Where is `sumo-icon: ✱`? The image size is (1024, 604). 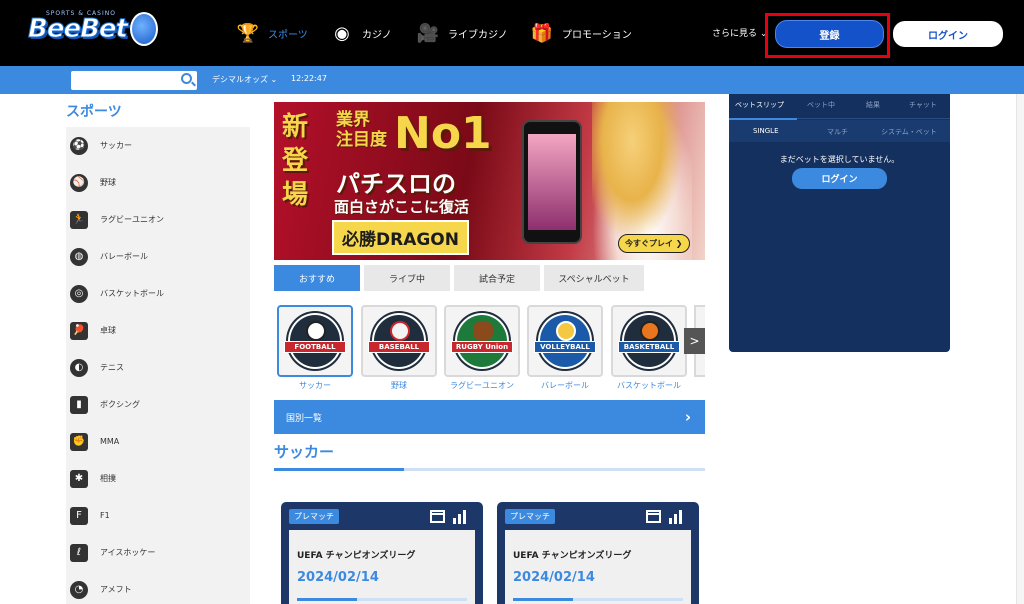
sumo-icon: ✱ is located at coordinates (79, 478).